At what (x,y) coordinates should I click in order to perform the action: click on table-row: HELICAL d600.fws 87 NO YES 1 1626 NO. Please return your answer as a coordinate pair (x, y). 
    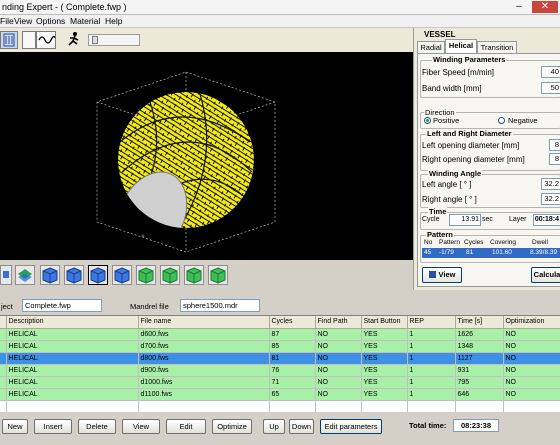
    Looking at the image, I should click on (280, 334).